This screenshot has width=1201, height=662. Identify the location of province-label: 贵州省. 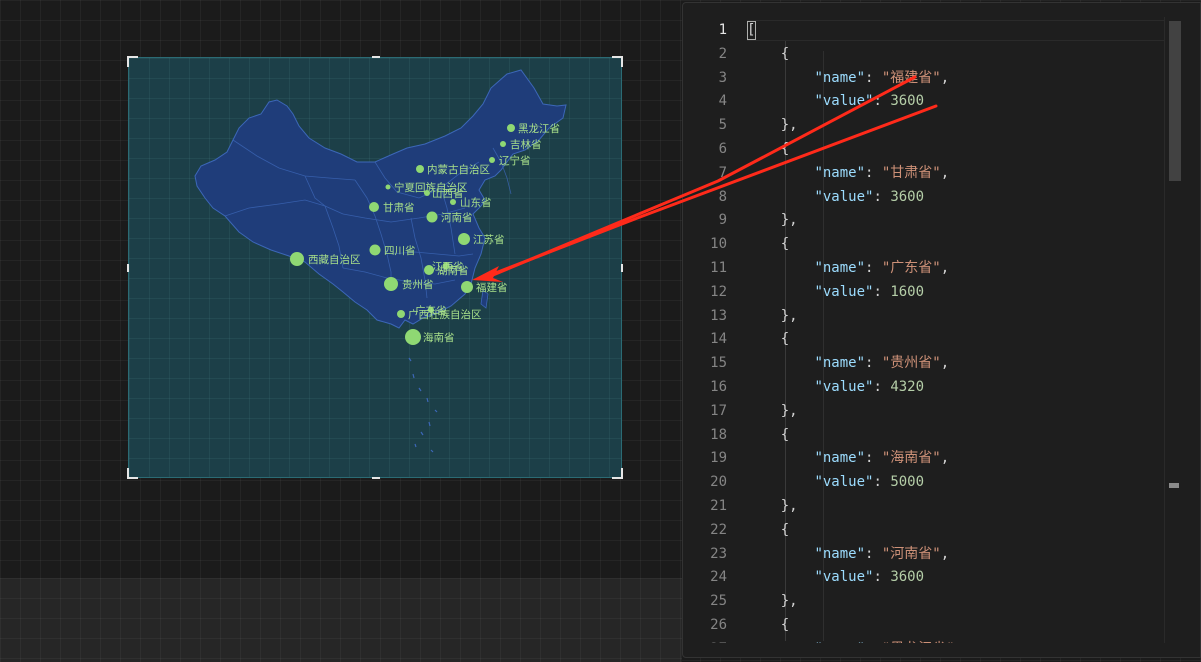
(418, 284).